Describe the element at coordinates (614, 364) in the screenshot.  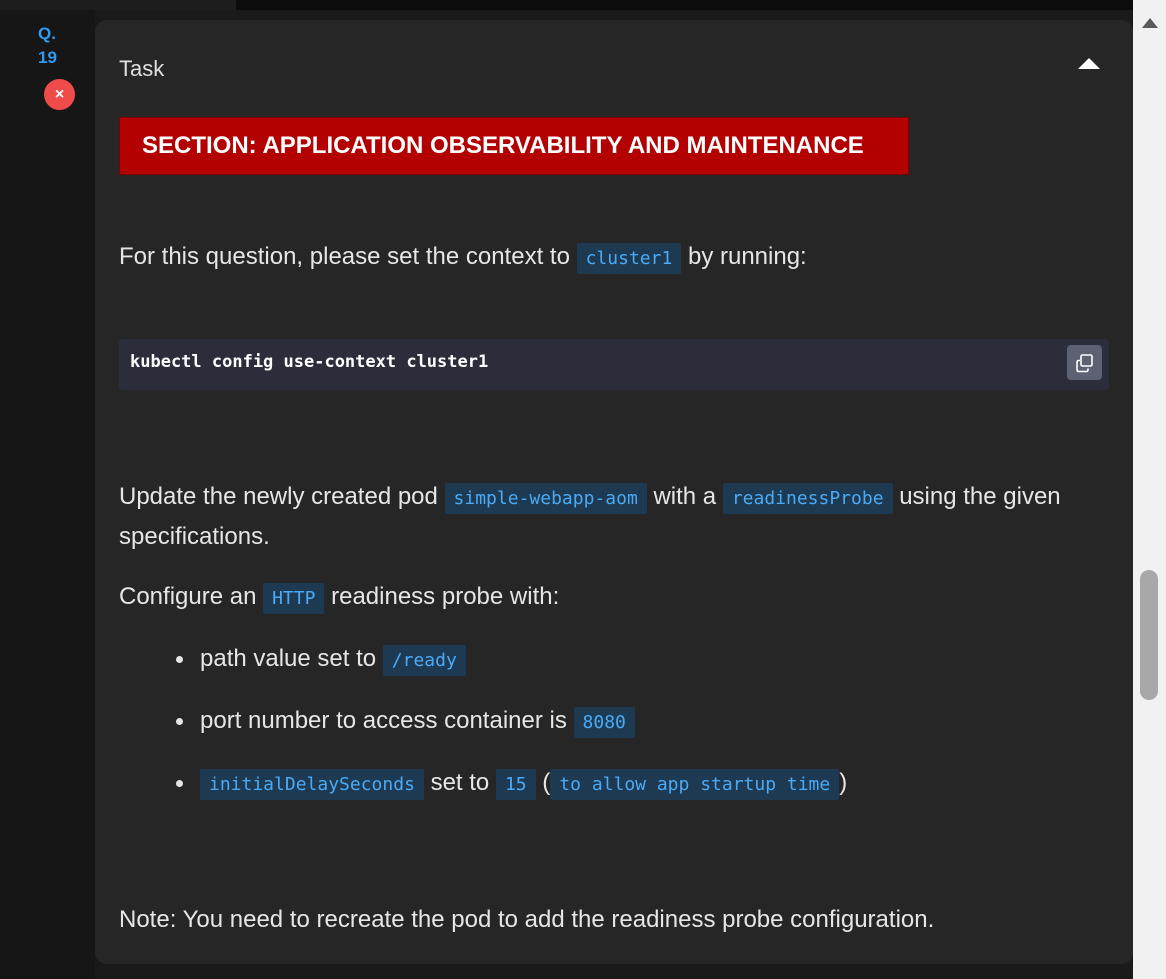
I see `command-code-block: kubectl config use-context cluster1` at that location.